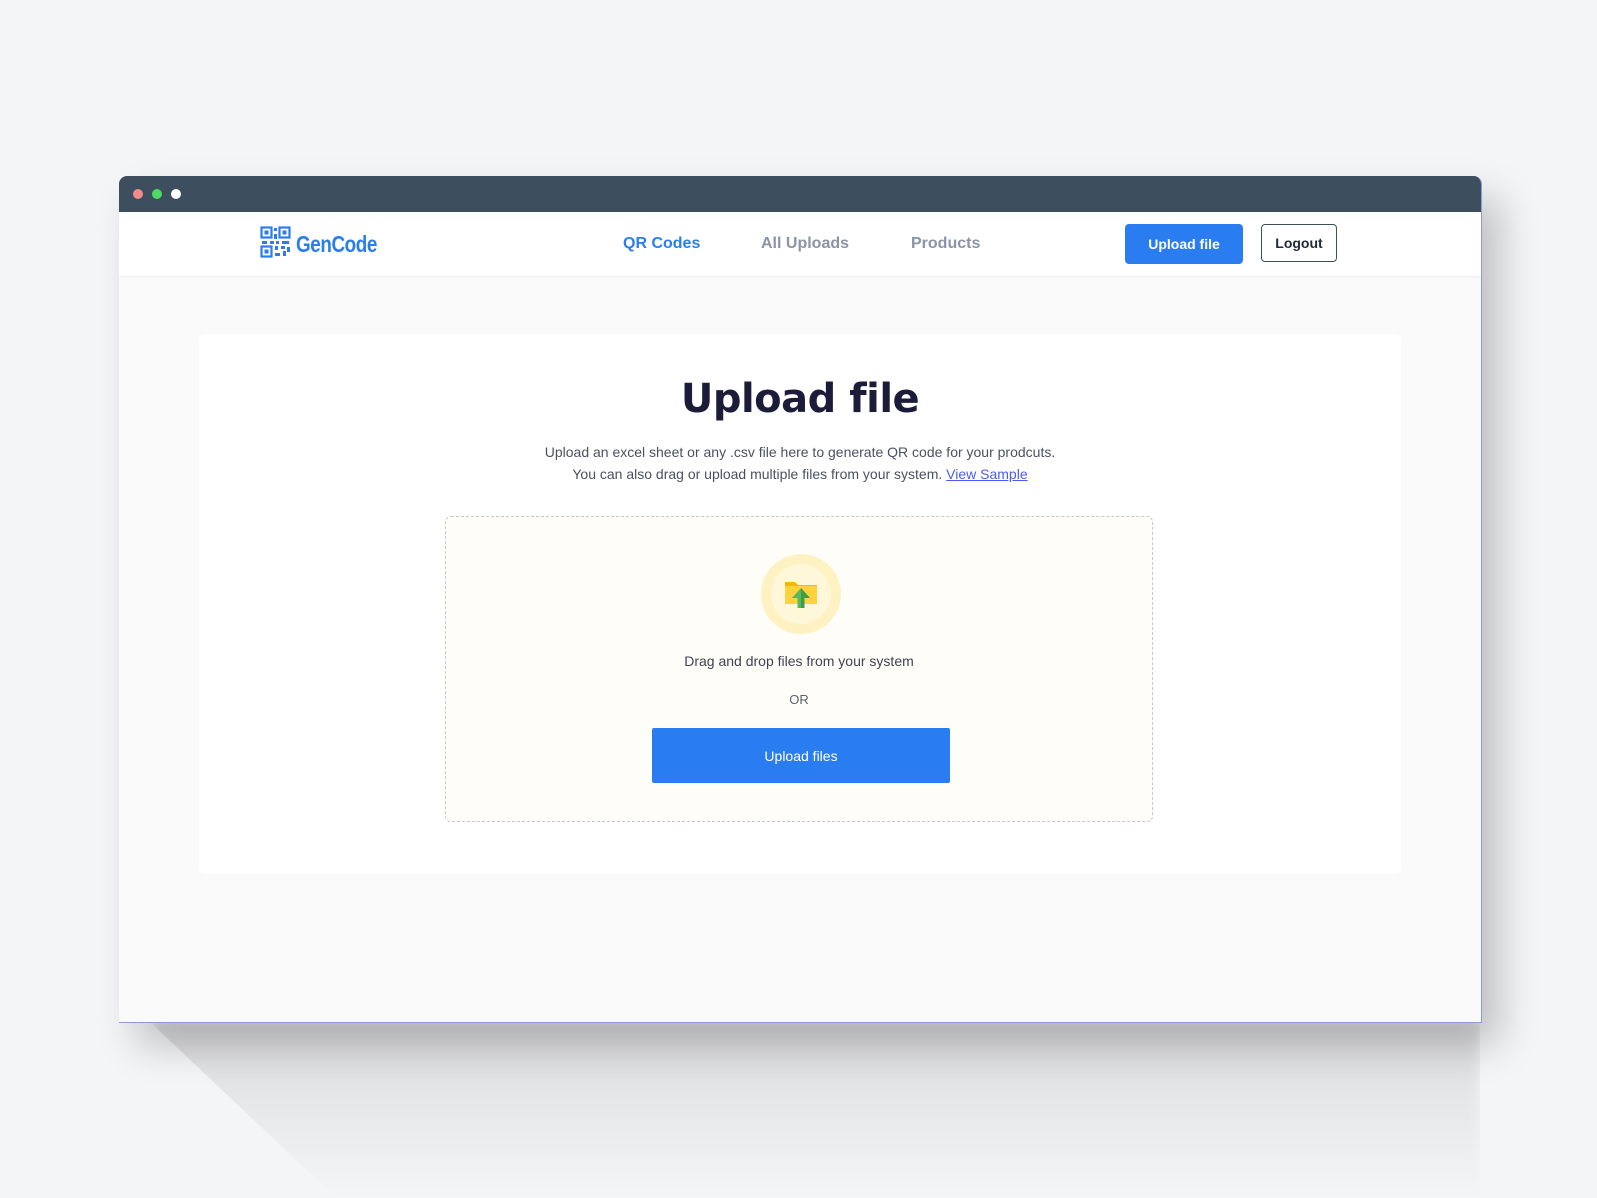 The image size is (1597, 1198). I want to click on logo: GenCode, so click(327, 244).